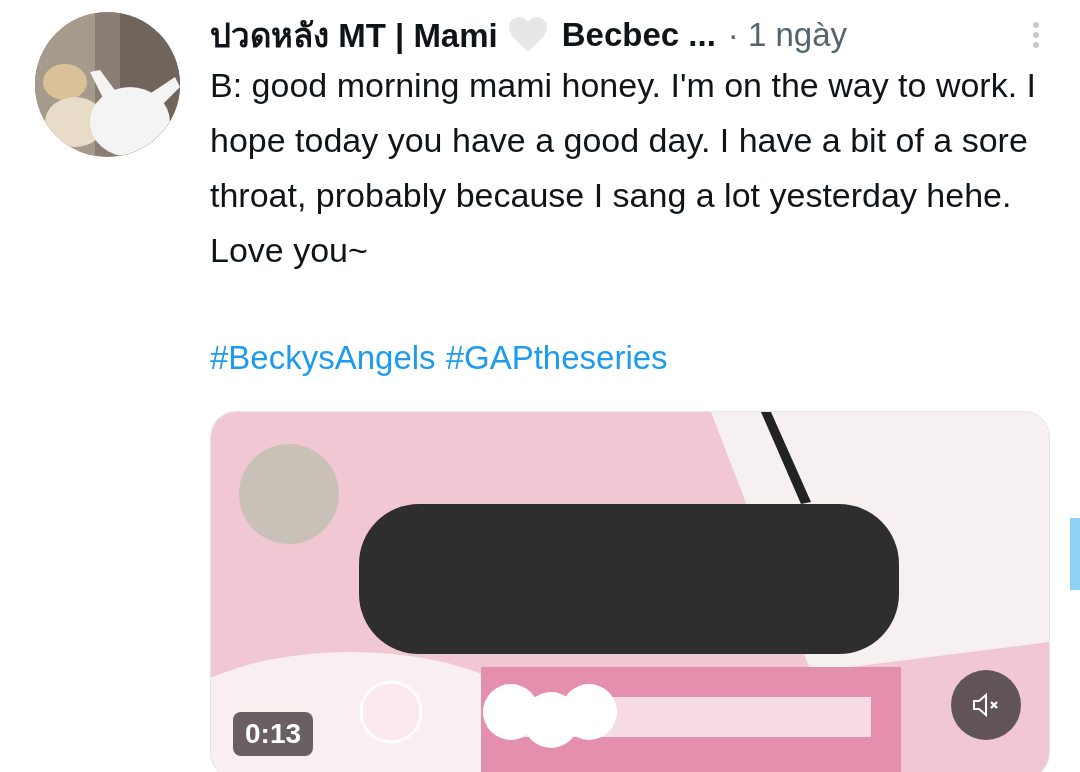 The height and width of the screenshot is (772, 1080). What do you see at coordinates (354, 35) in the screenshot?
I see `author-name: ปวดหลัง MT | Mami` at bounding box center [354, 35].